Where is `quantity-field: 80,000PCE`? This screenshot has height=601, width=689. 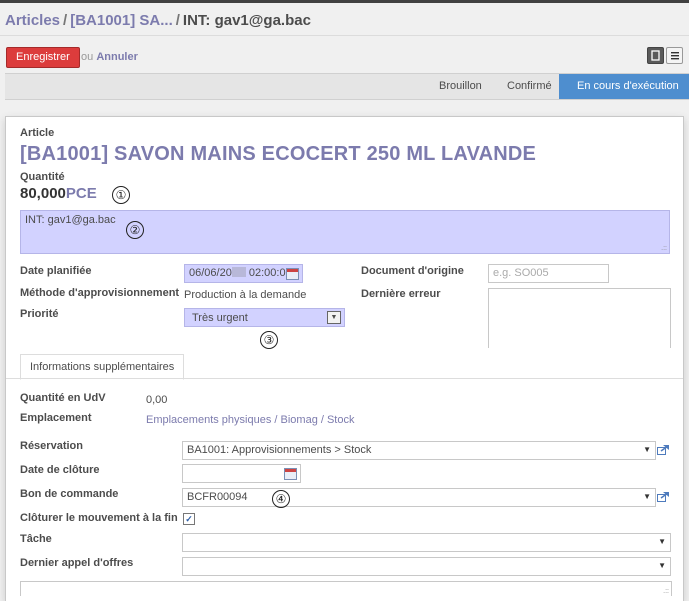
quantity-field: 80,000PCE is located at coordinates (58, 193).